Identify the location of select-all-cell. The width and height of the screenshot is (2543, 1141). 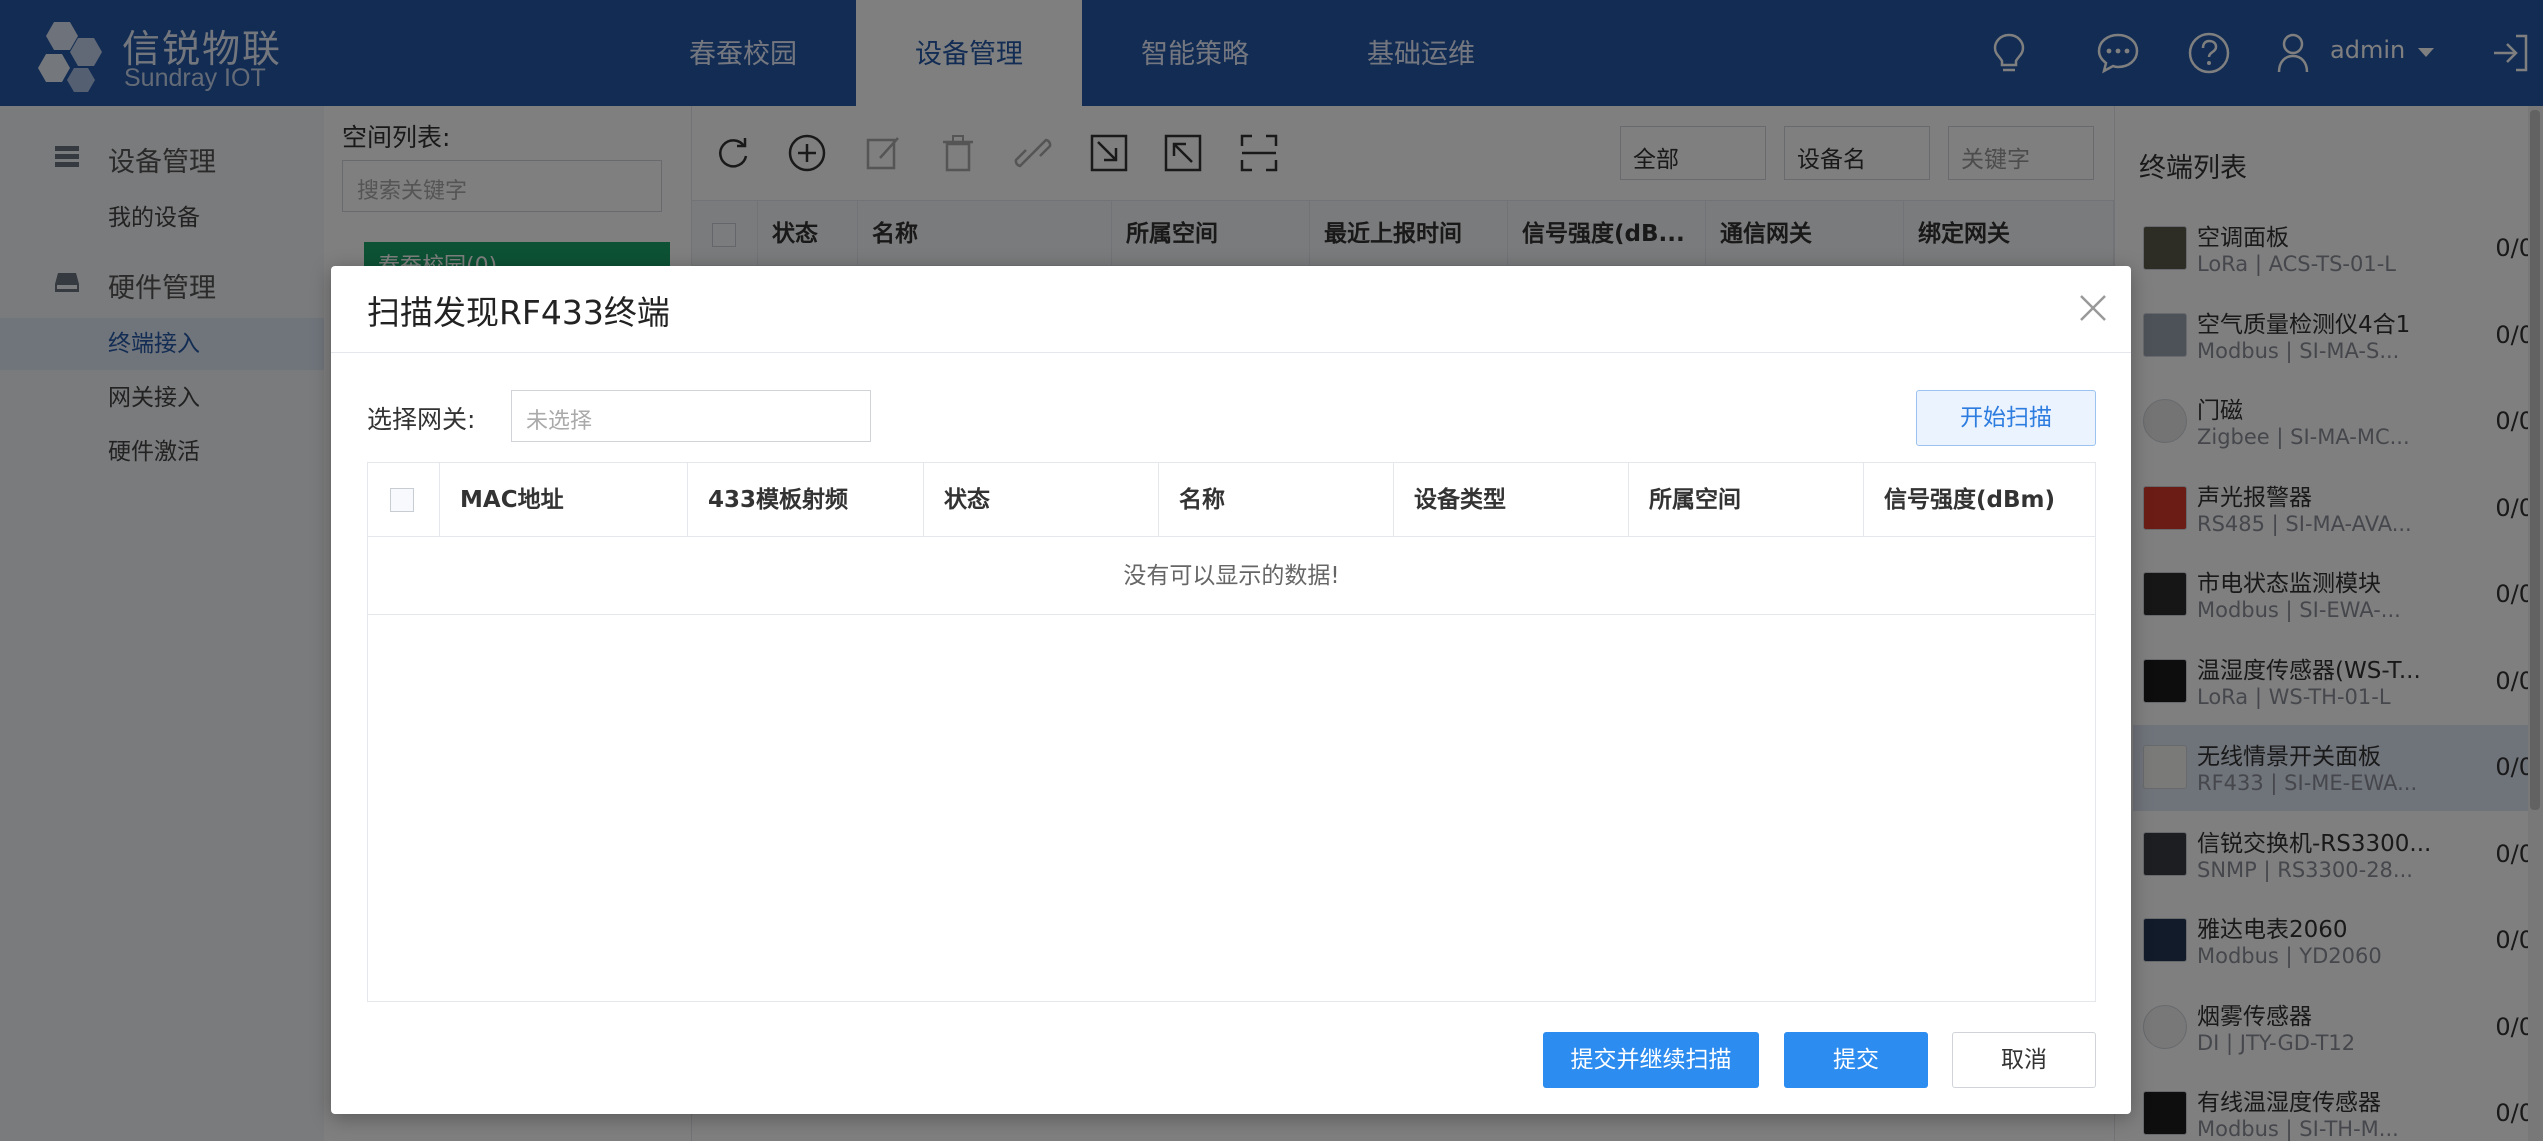
(404, 500).